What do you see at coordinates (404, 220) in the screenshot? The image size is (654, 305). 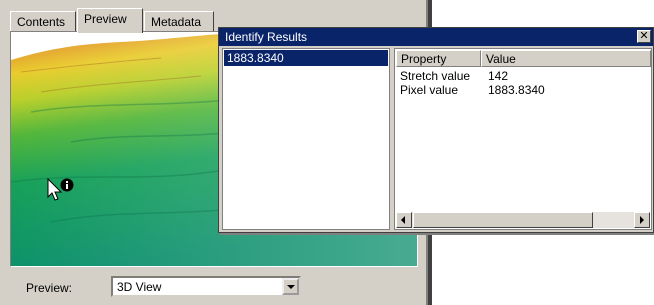 I see `scroll-left-icon` at bounding box center [404, 220].